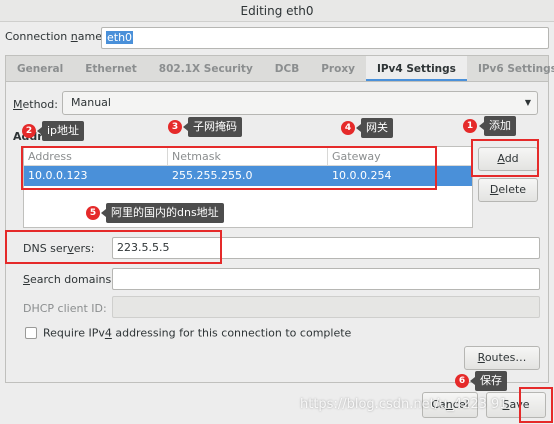  Describe the element at coordinates (40, 68) in the screenshot. I see `tab-general: General` at that location.